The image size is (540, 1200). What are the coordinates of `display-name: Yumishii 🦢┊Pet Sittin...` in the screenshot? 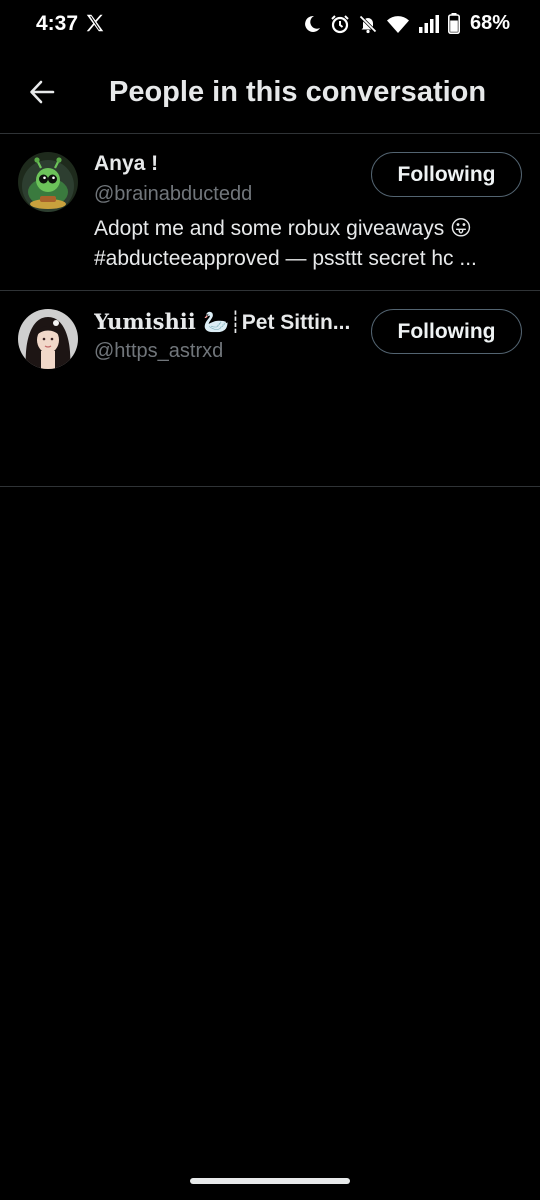 It's located at (222, 322).